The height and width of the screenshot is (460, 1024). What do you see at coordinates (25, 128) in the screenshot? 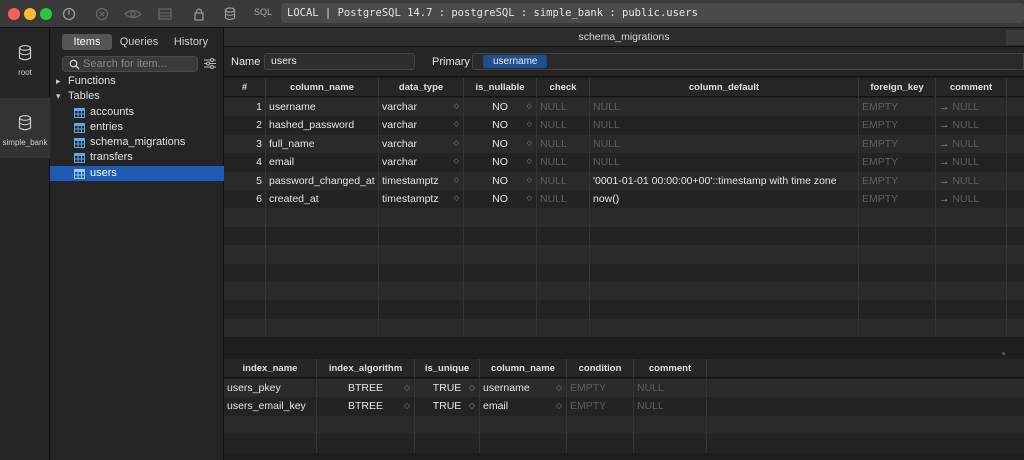
I see `rail-item-simple-bank: simple_bank` at bounding box center [25, 128].